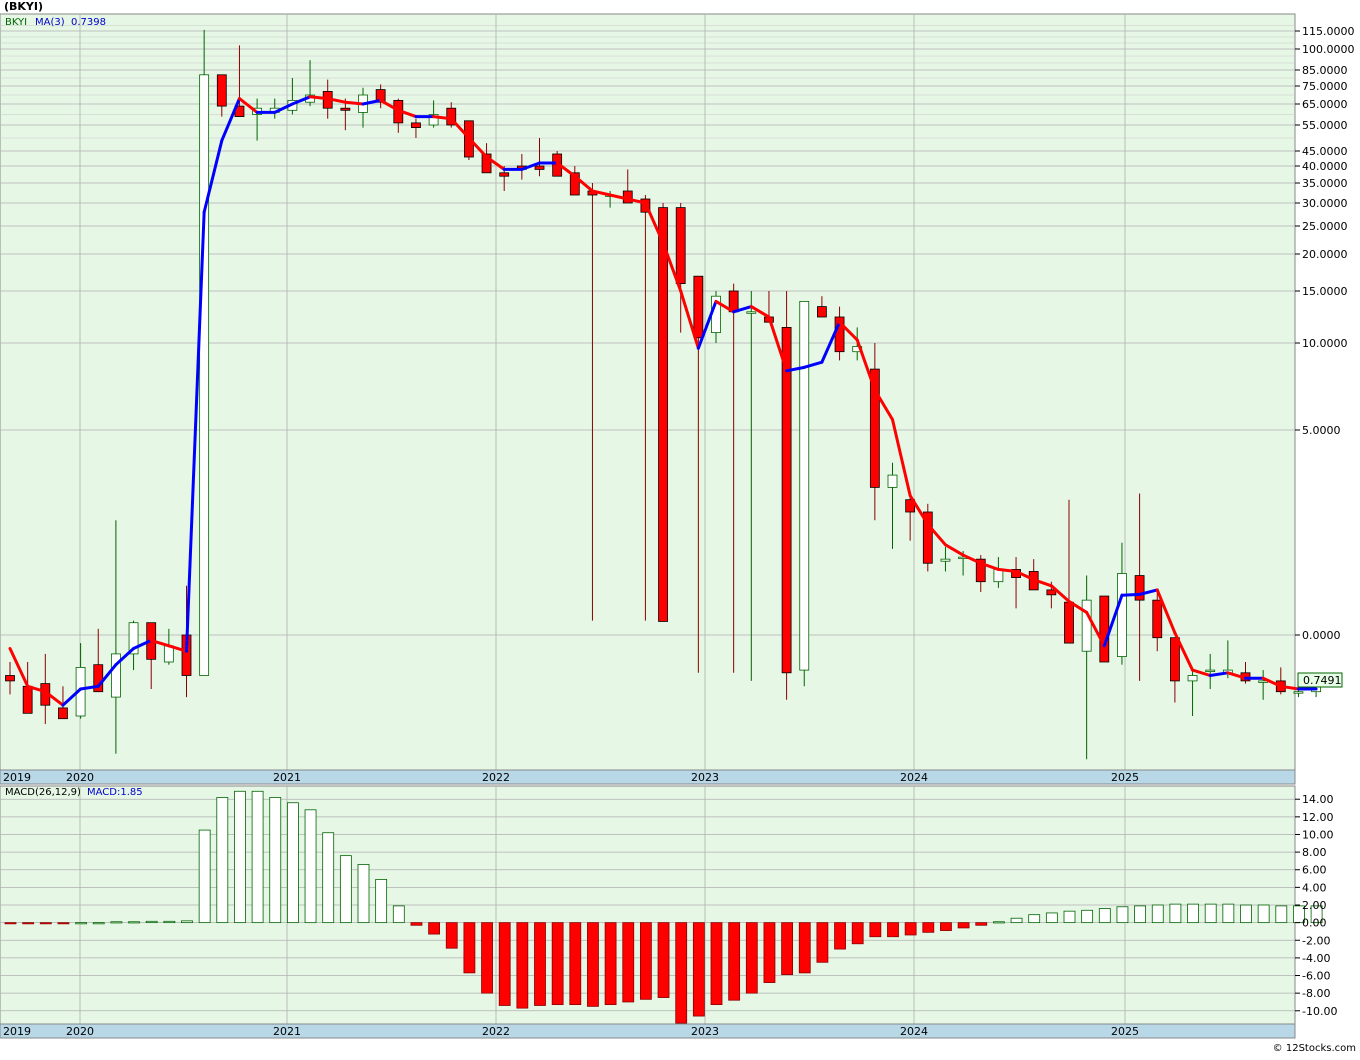 The image size is (1360, 1060). I want to click on price-tick-label: 100.0000, so click(1328, 49).